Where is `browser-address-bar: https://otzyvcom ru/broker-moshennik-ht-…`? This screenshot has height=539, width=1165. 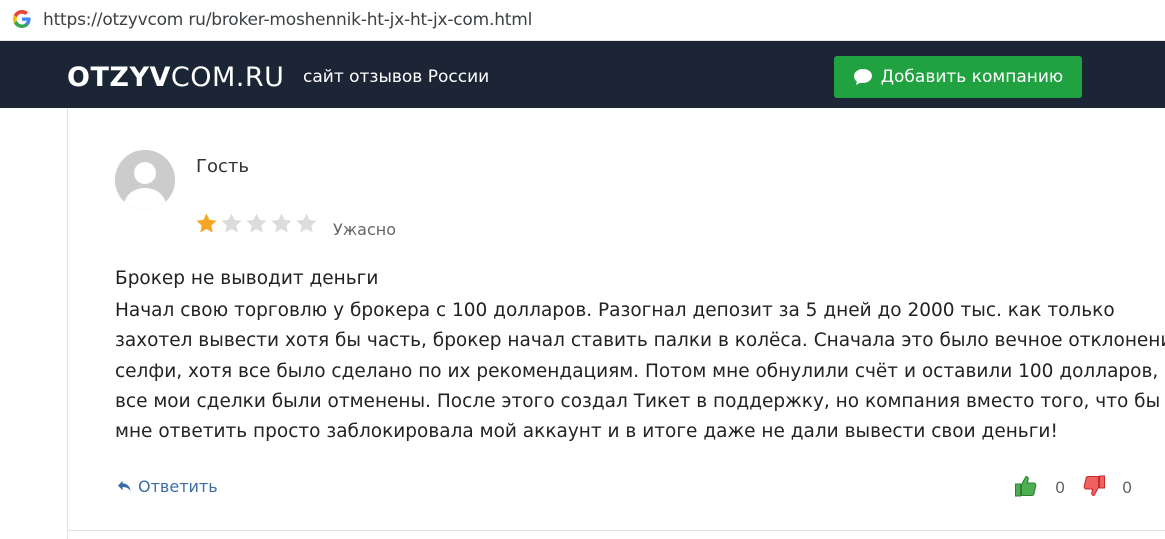
browser-address-bar: https://otzyvcom ru/broker-moshennik-ht-… is located at coordinates (582, 20).